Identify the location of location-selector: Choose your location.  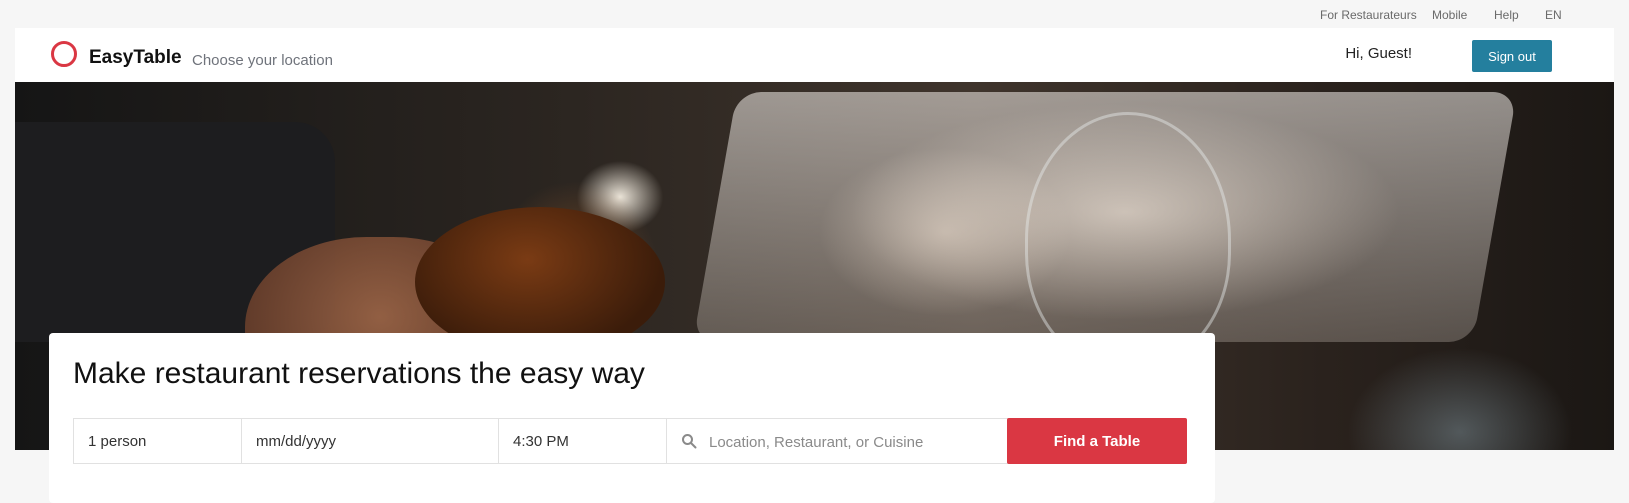
(262, 60).